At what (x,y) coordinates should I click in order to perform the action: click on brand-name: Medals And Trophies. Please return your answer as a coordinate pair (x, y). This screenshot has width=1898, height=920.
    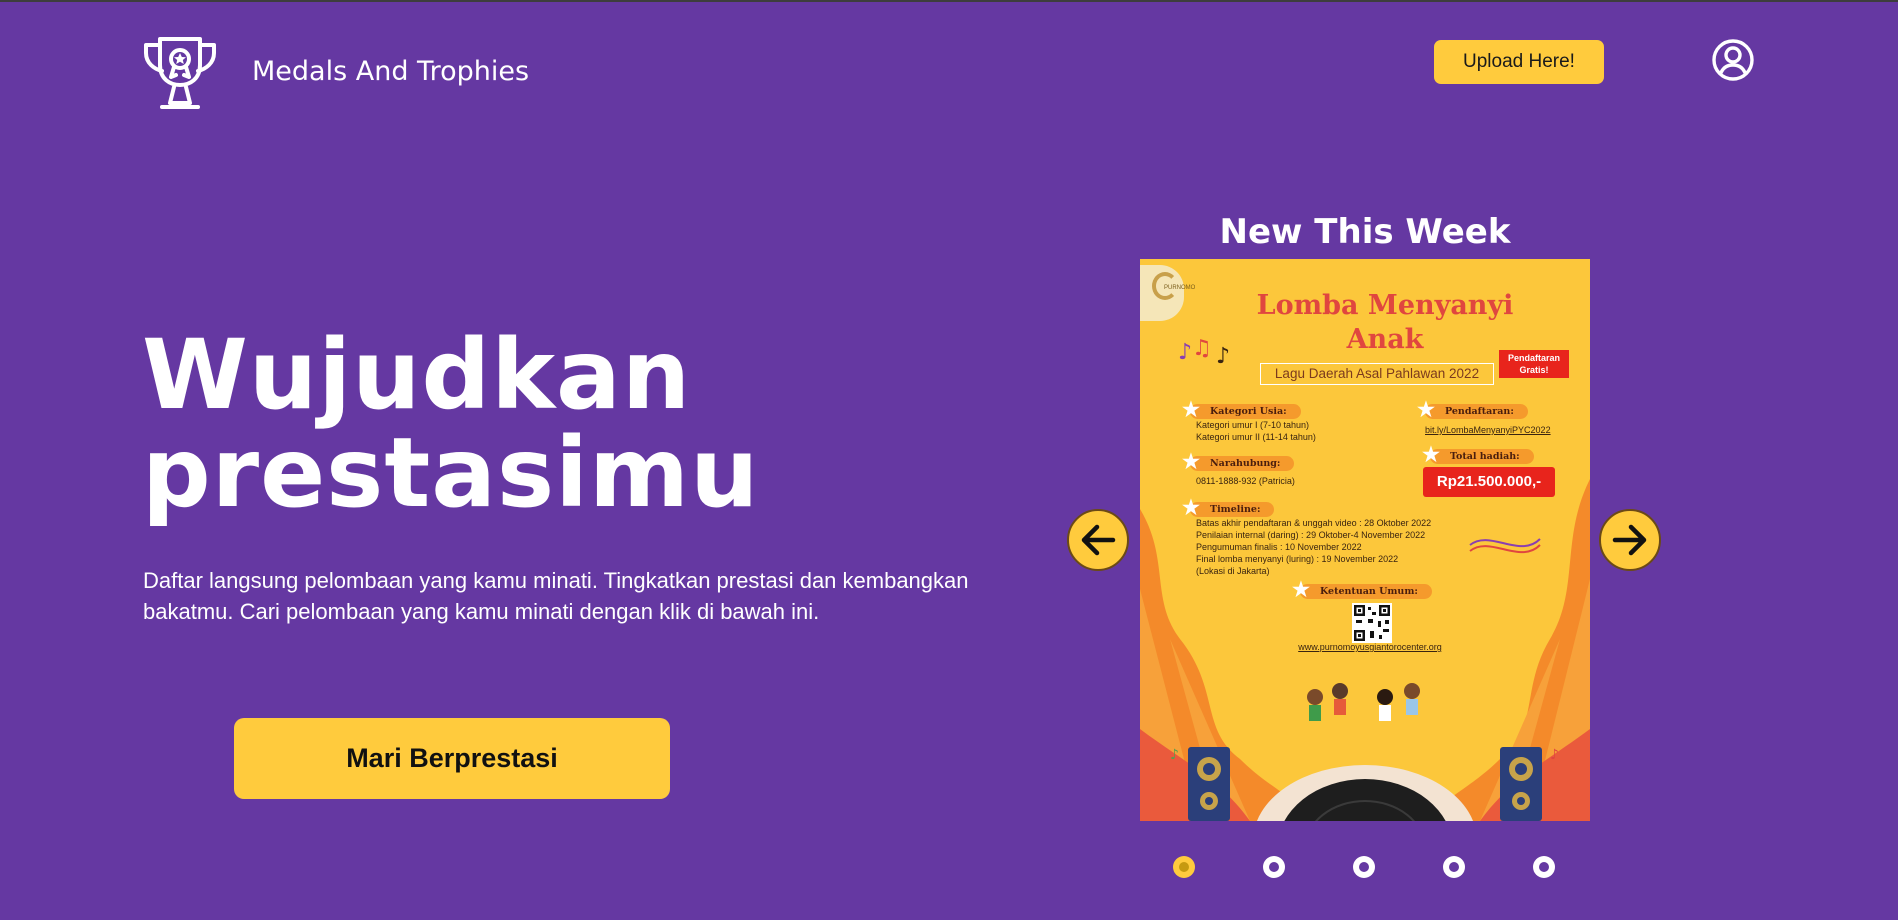
    Looking at the image, I should click on (390, 71).